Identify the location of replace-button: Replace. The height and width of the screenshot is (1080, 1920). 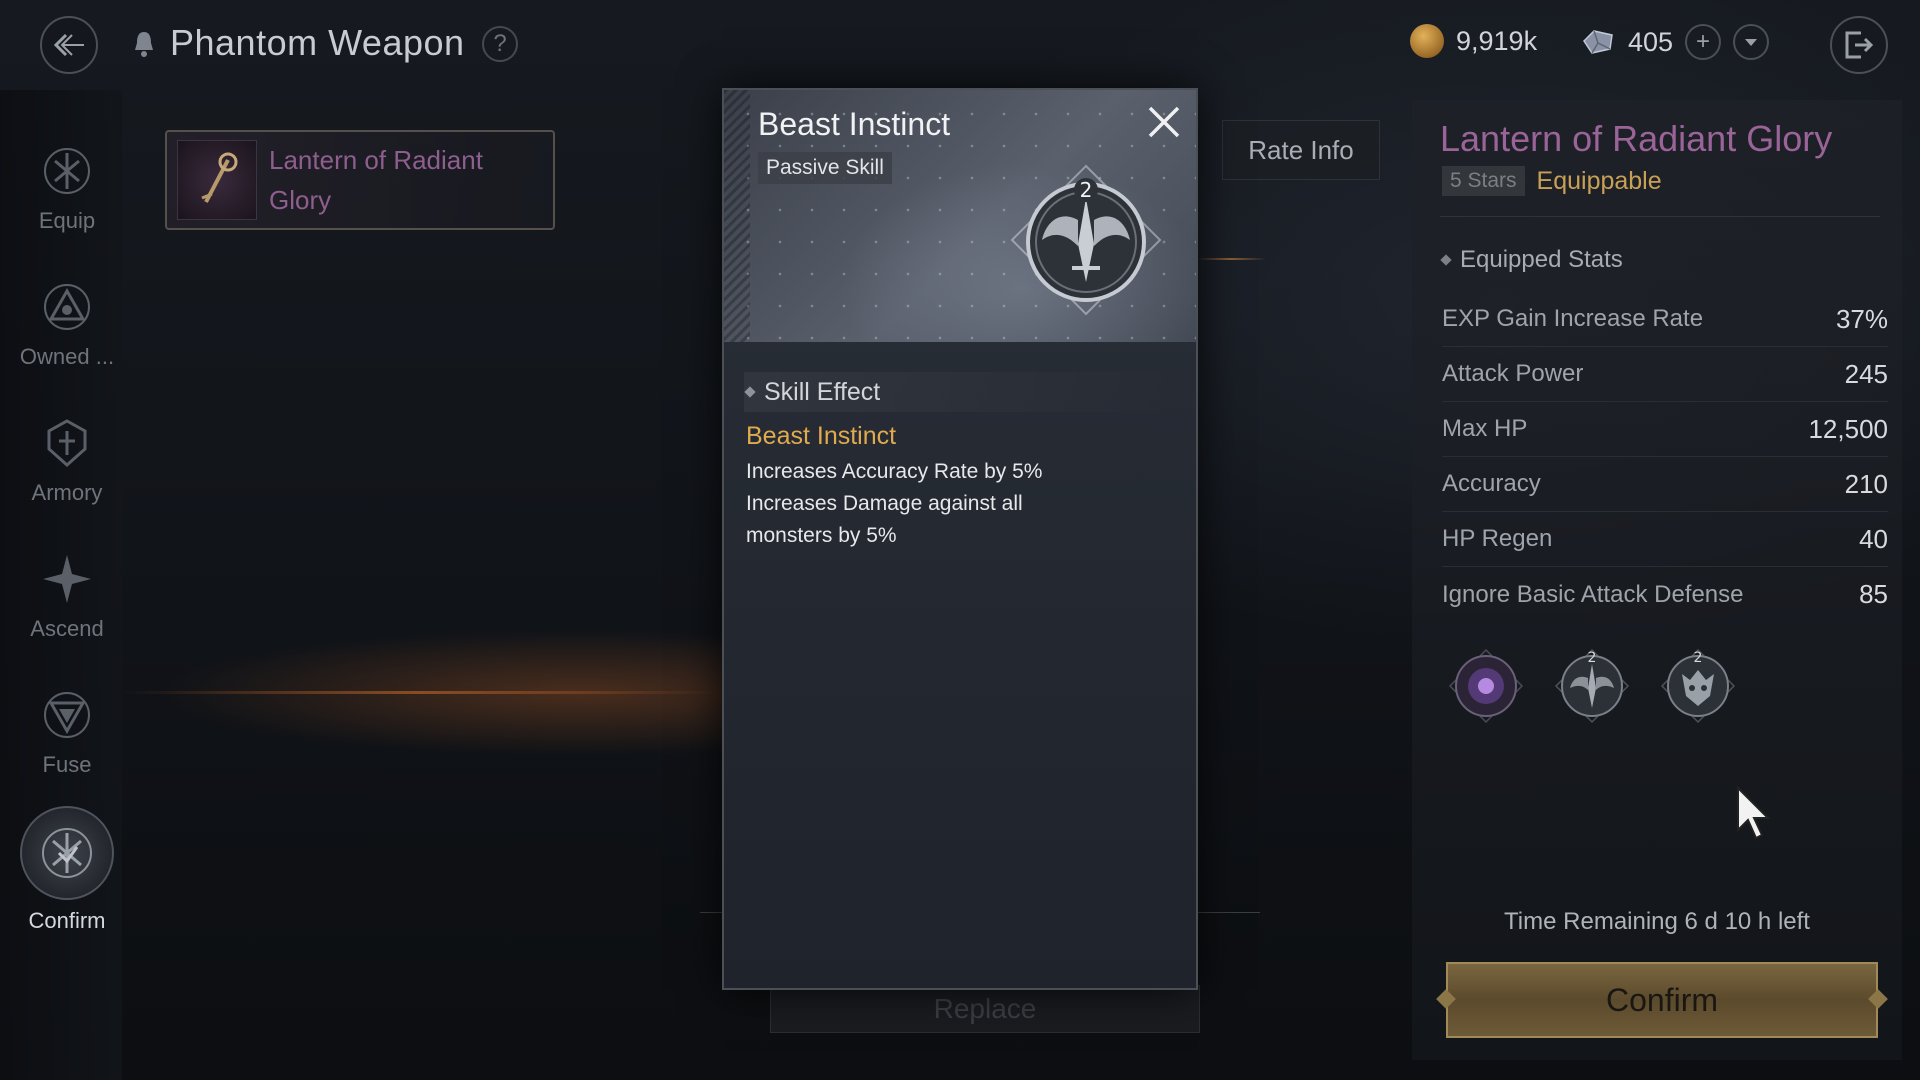
(985, 1009).